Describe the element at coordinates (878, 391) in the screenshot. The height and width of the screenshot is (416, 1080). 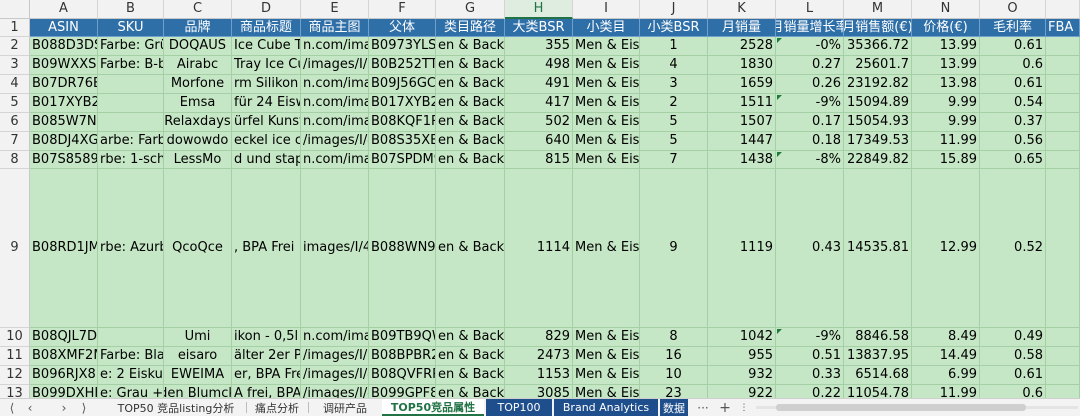
I see `table-cell: 11054.78` at that location.